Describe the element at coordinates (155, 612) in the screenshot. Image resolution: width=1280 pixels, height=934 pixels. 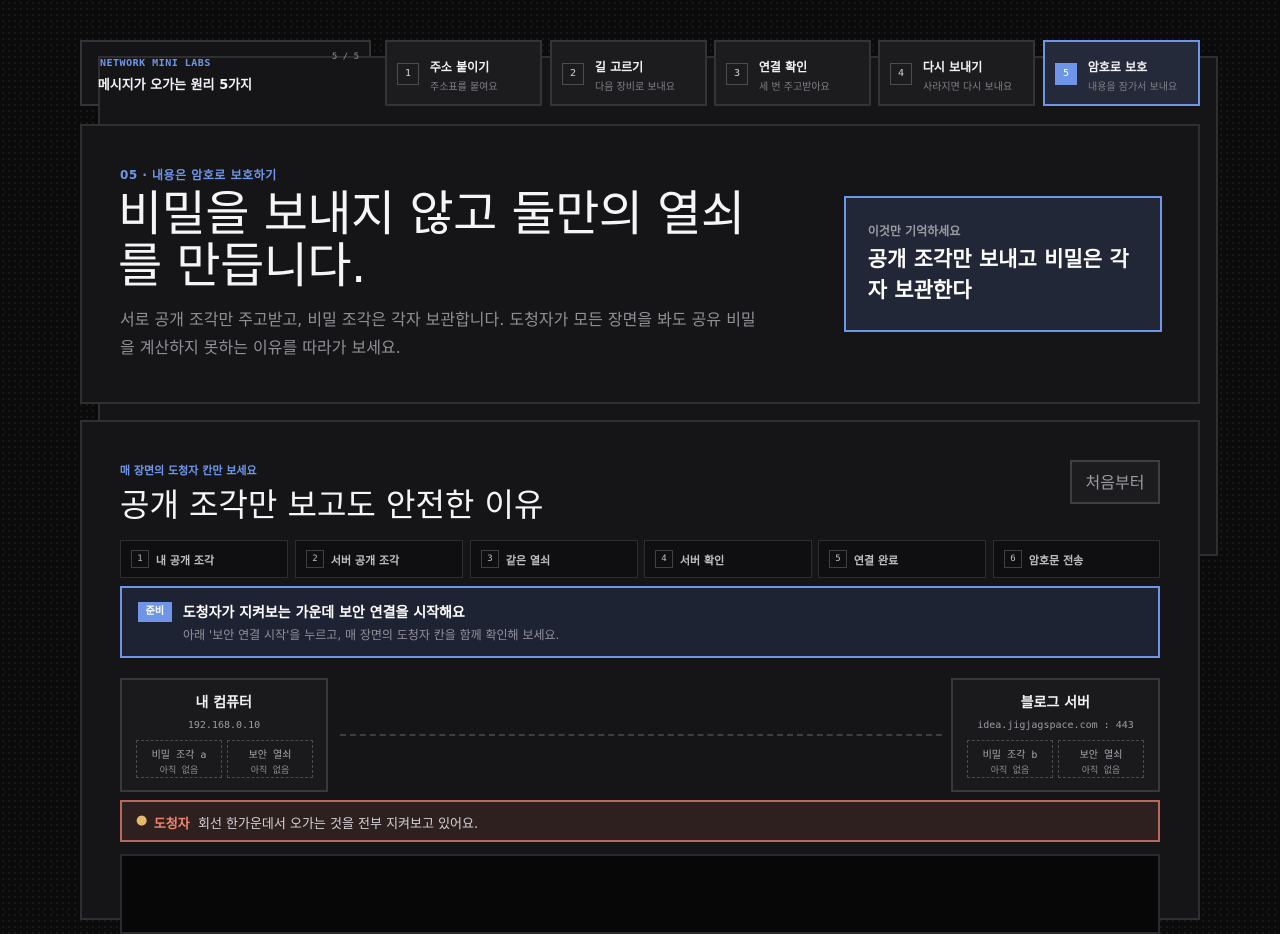
I see `status-badge: 준비` at that location.